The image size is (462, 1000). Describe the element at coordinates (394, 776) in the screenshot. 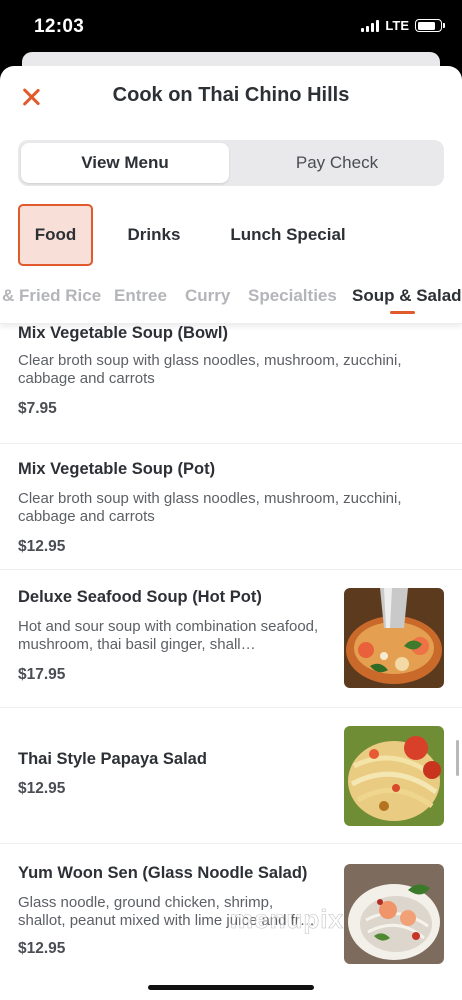

I see `papaya-salad-photo` at that location.